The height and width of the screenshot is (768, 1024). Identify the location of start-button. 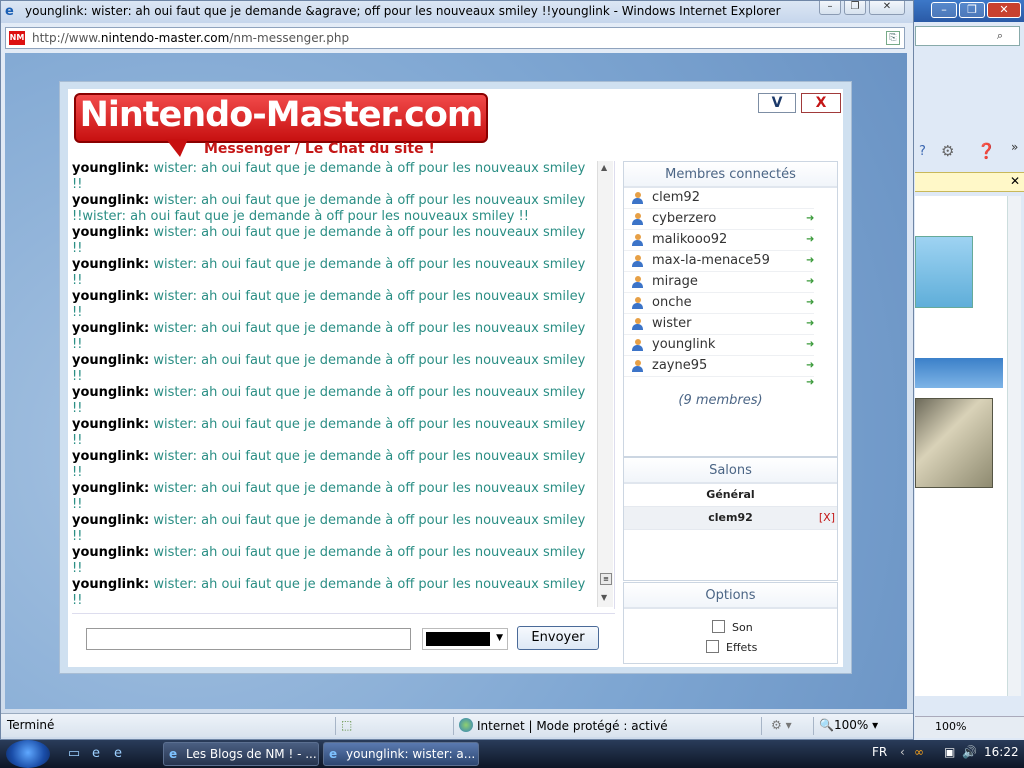
(28, 754).